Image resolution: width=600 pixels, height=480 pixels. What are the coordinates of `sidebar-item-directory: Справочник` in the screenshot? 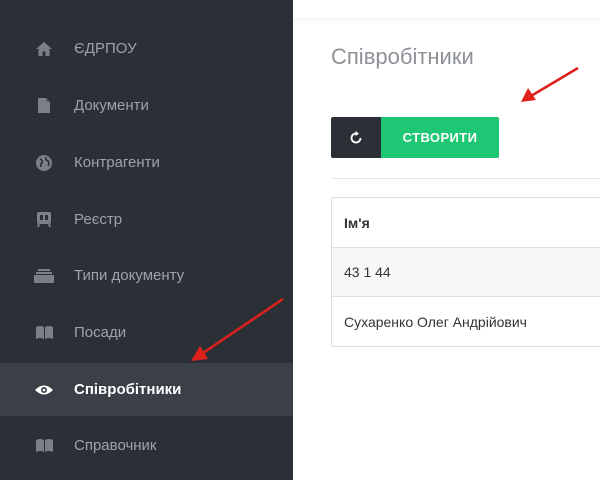 It's located at (146, 445).